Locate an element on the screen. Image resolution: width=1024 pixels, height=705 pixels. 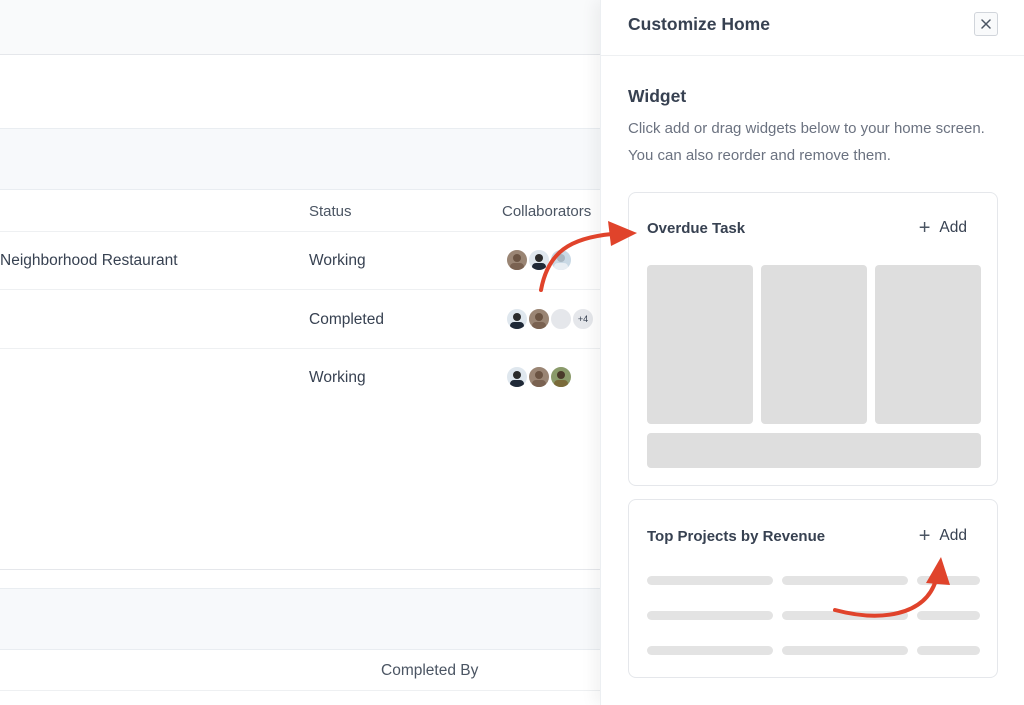
widget-card-top-projects-by-revenue: Top Projects by Revenue + Add is located at coordinates (813, 588).